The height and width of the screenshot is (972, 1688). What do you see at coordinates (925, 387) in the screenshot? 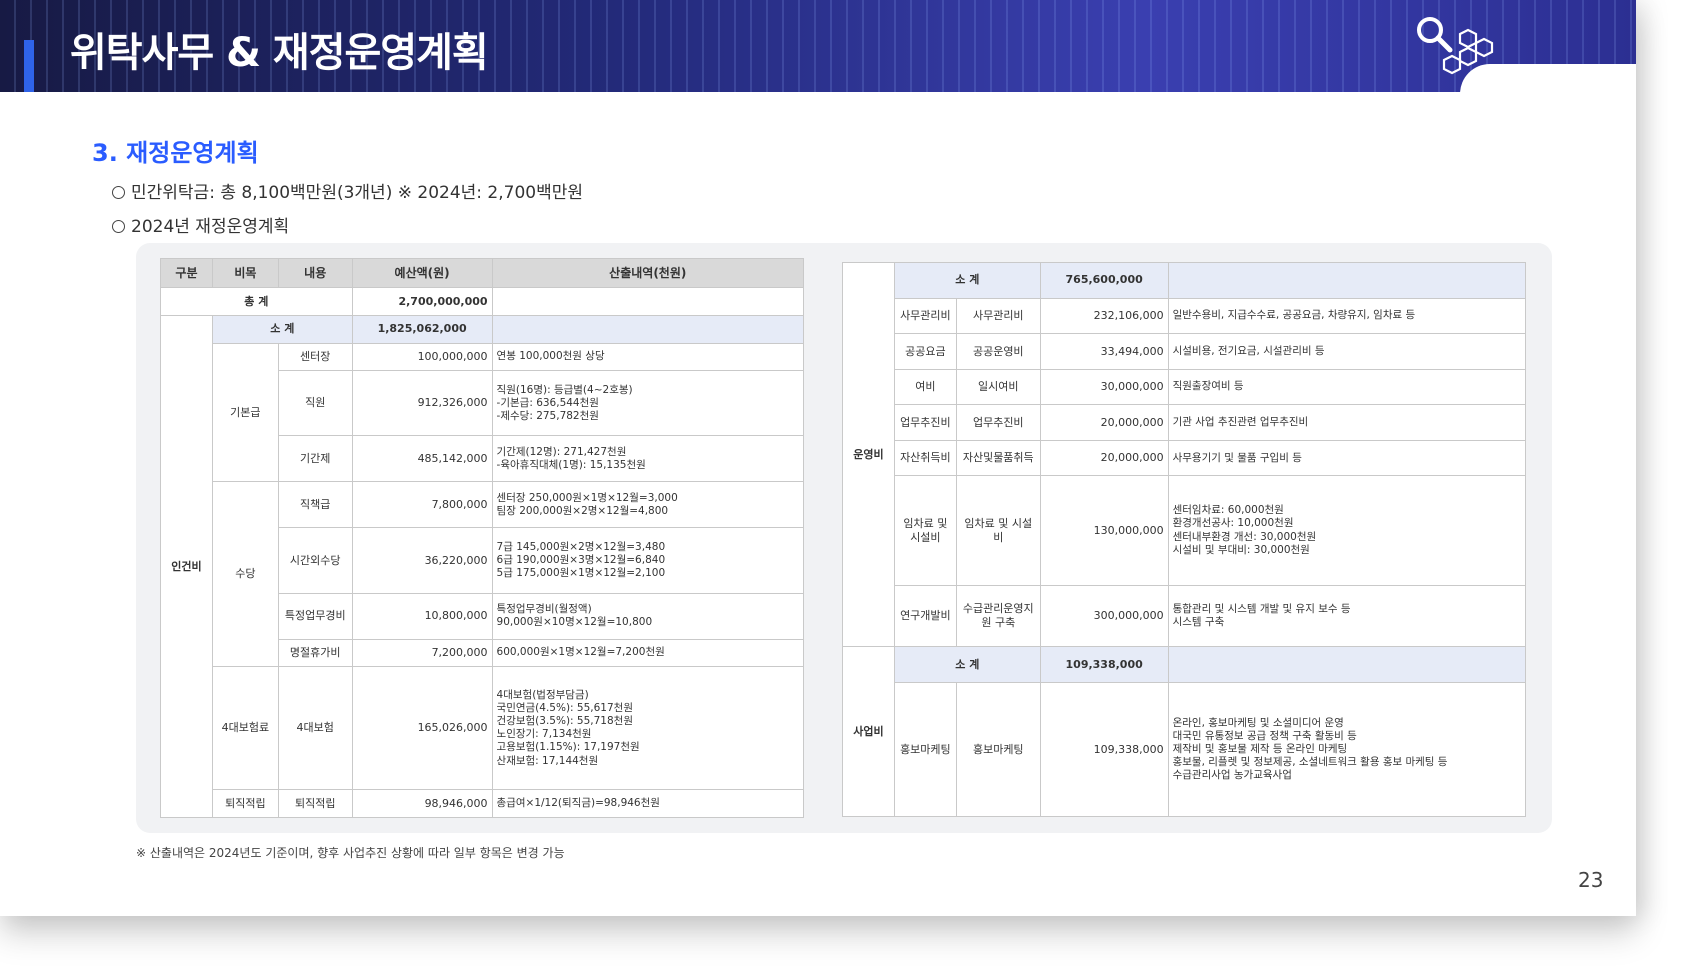
I see `item-cell: 여비` at bounding box center [925, 387].